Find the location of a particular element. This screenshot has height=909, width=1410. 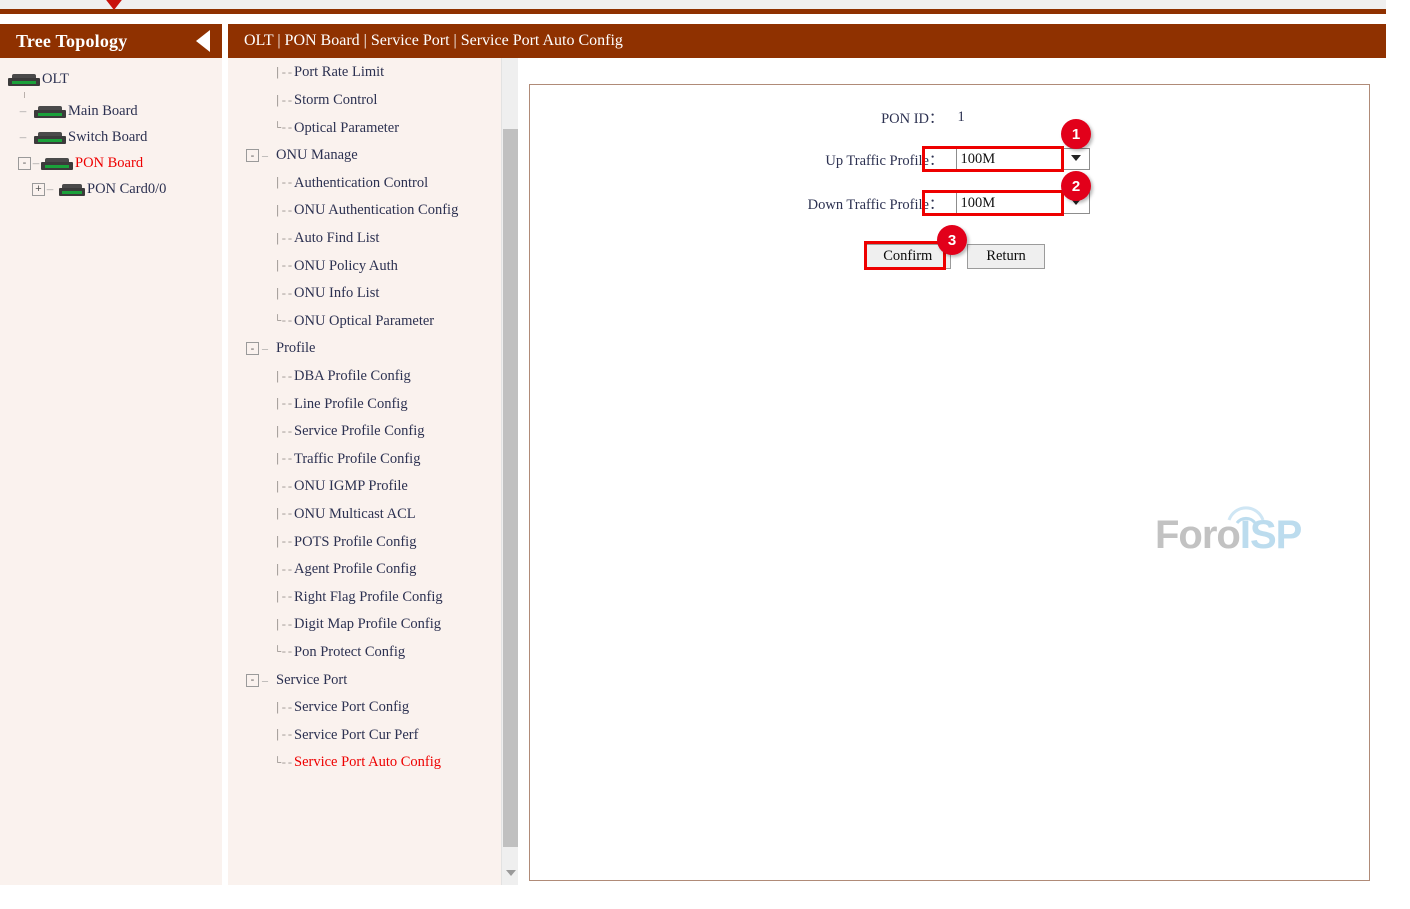

nav-item-pots-profile-config: |-- POTS Profile Config is located at coordinates (361, 542).